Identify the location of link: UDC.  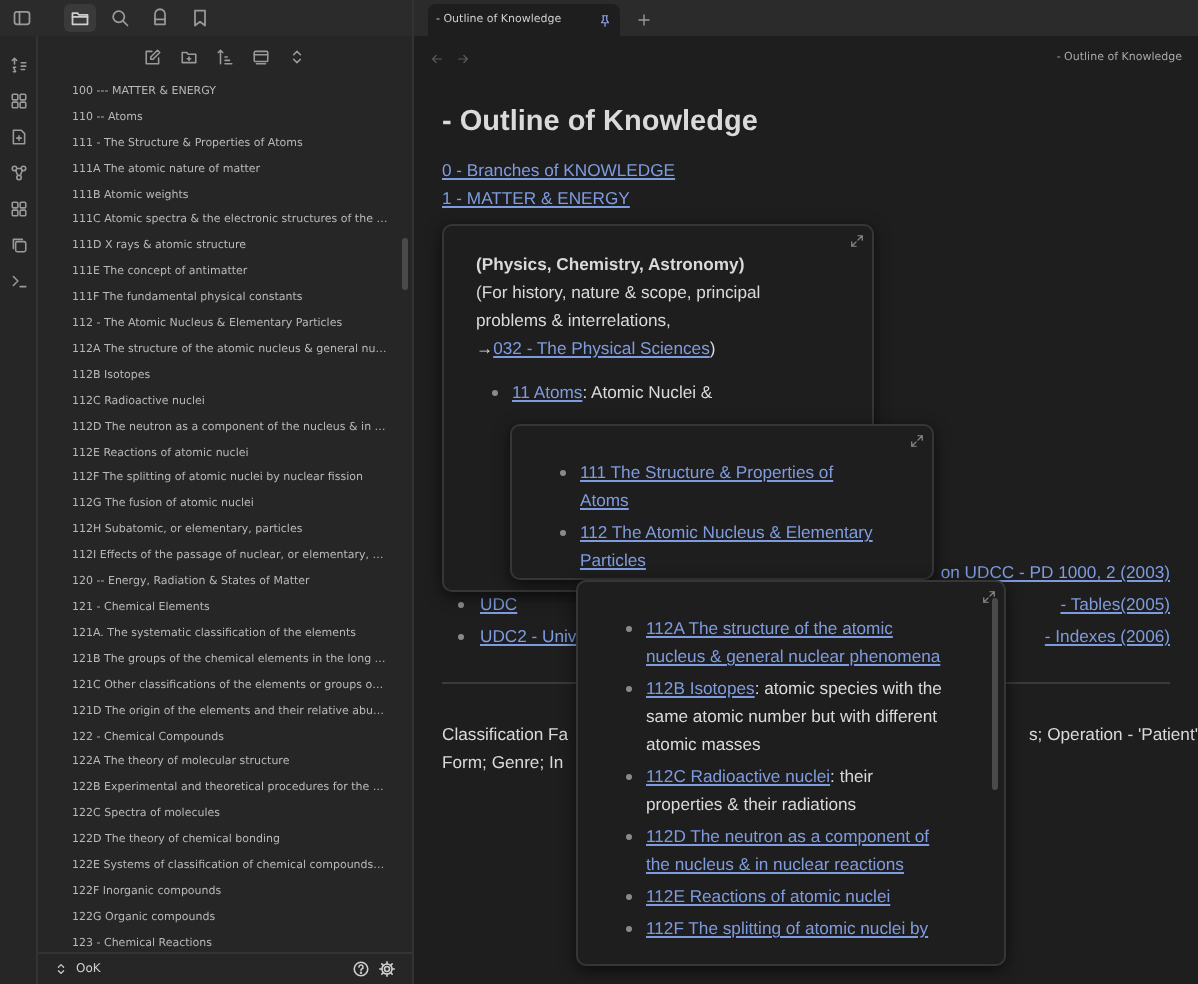
(499, 604).